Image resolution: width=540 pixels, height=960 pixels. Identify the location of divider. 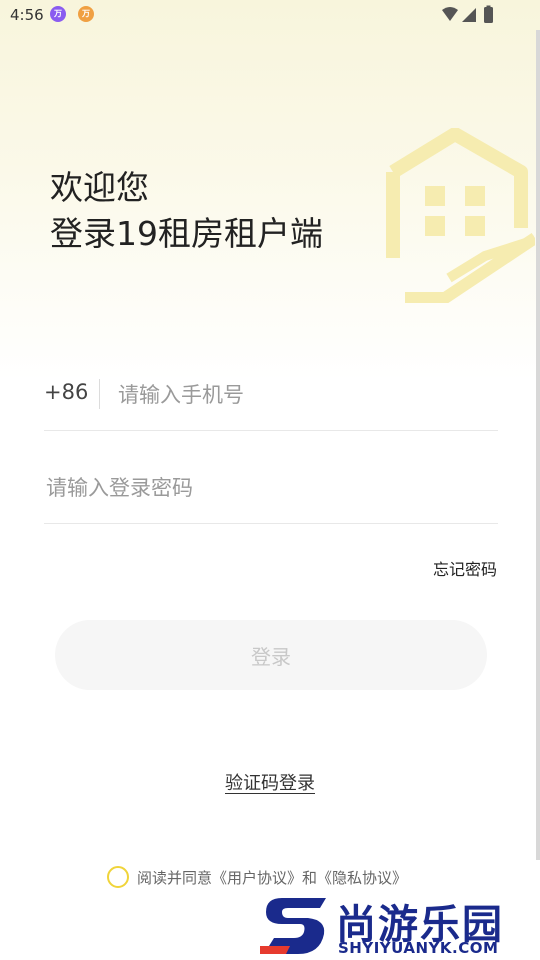
(99, 394).